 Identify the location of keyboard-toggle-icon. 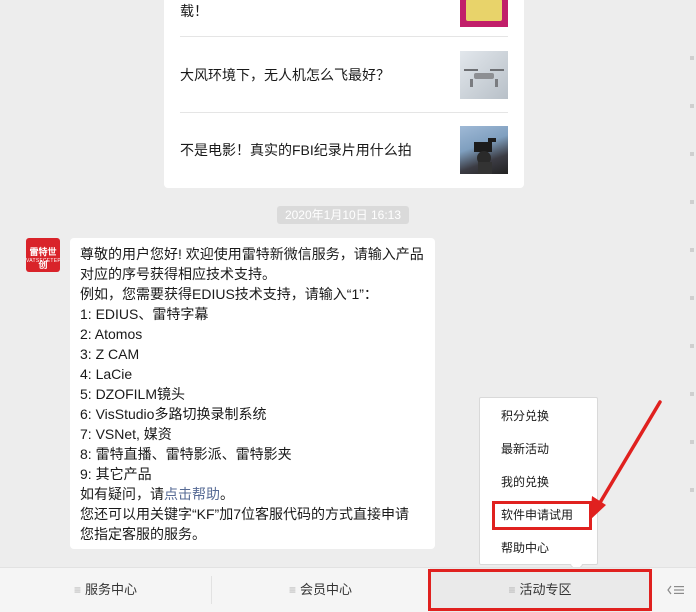
(675, 589).